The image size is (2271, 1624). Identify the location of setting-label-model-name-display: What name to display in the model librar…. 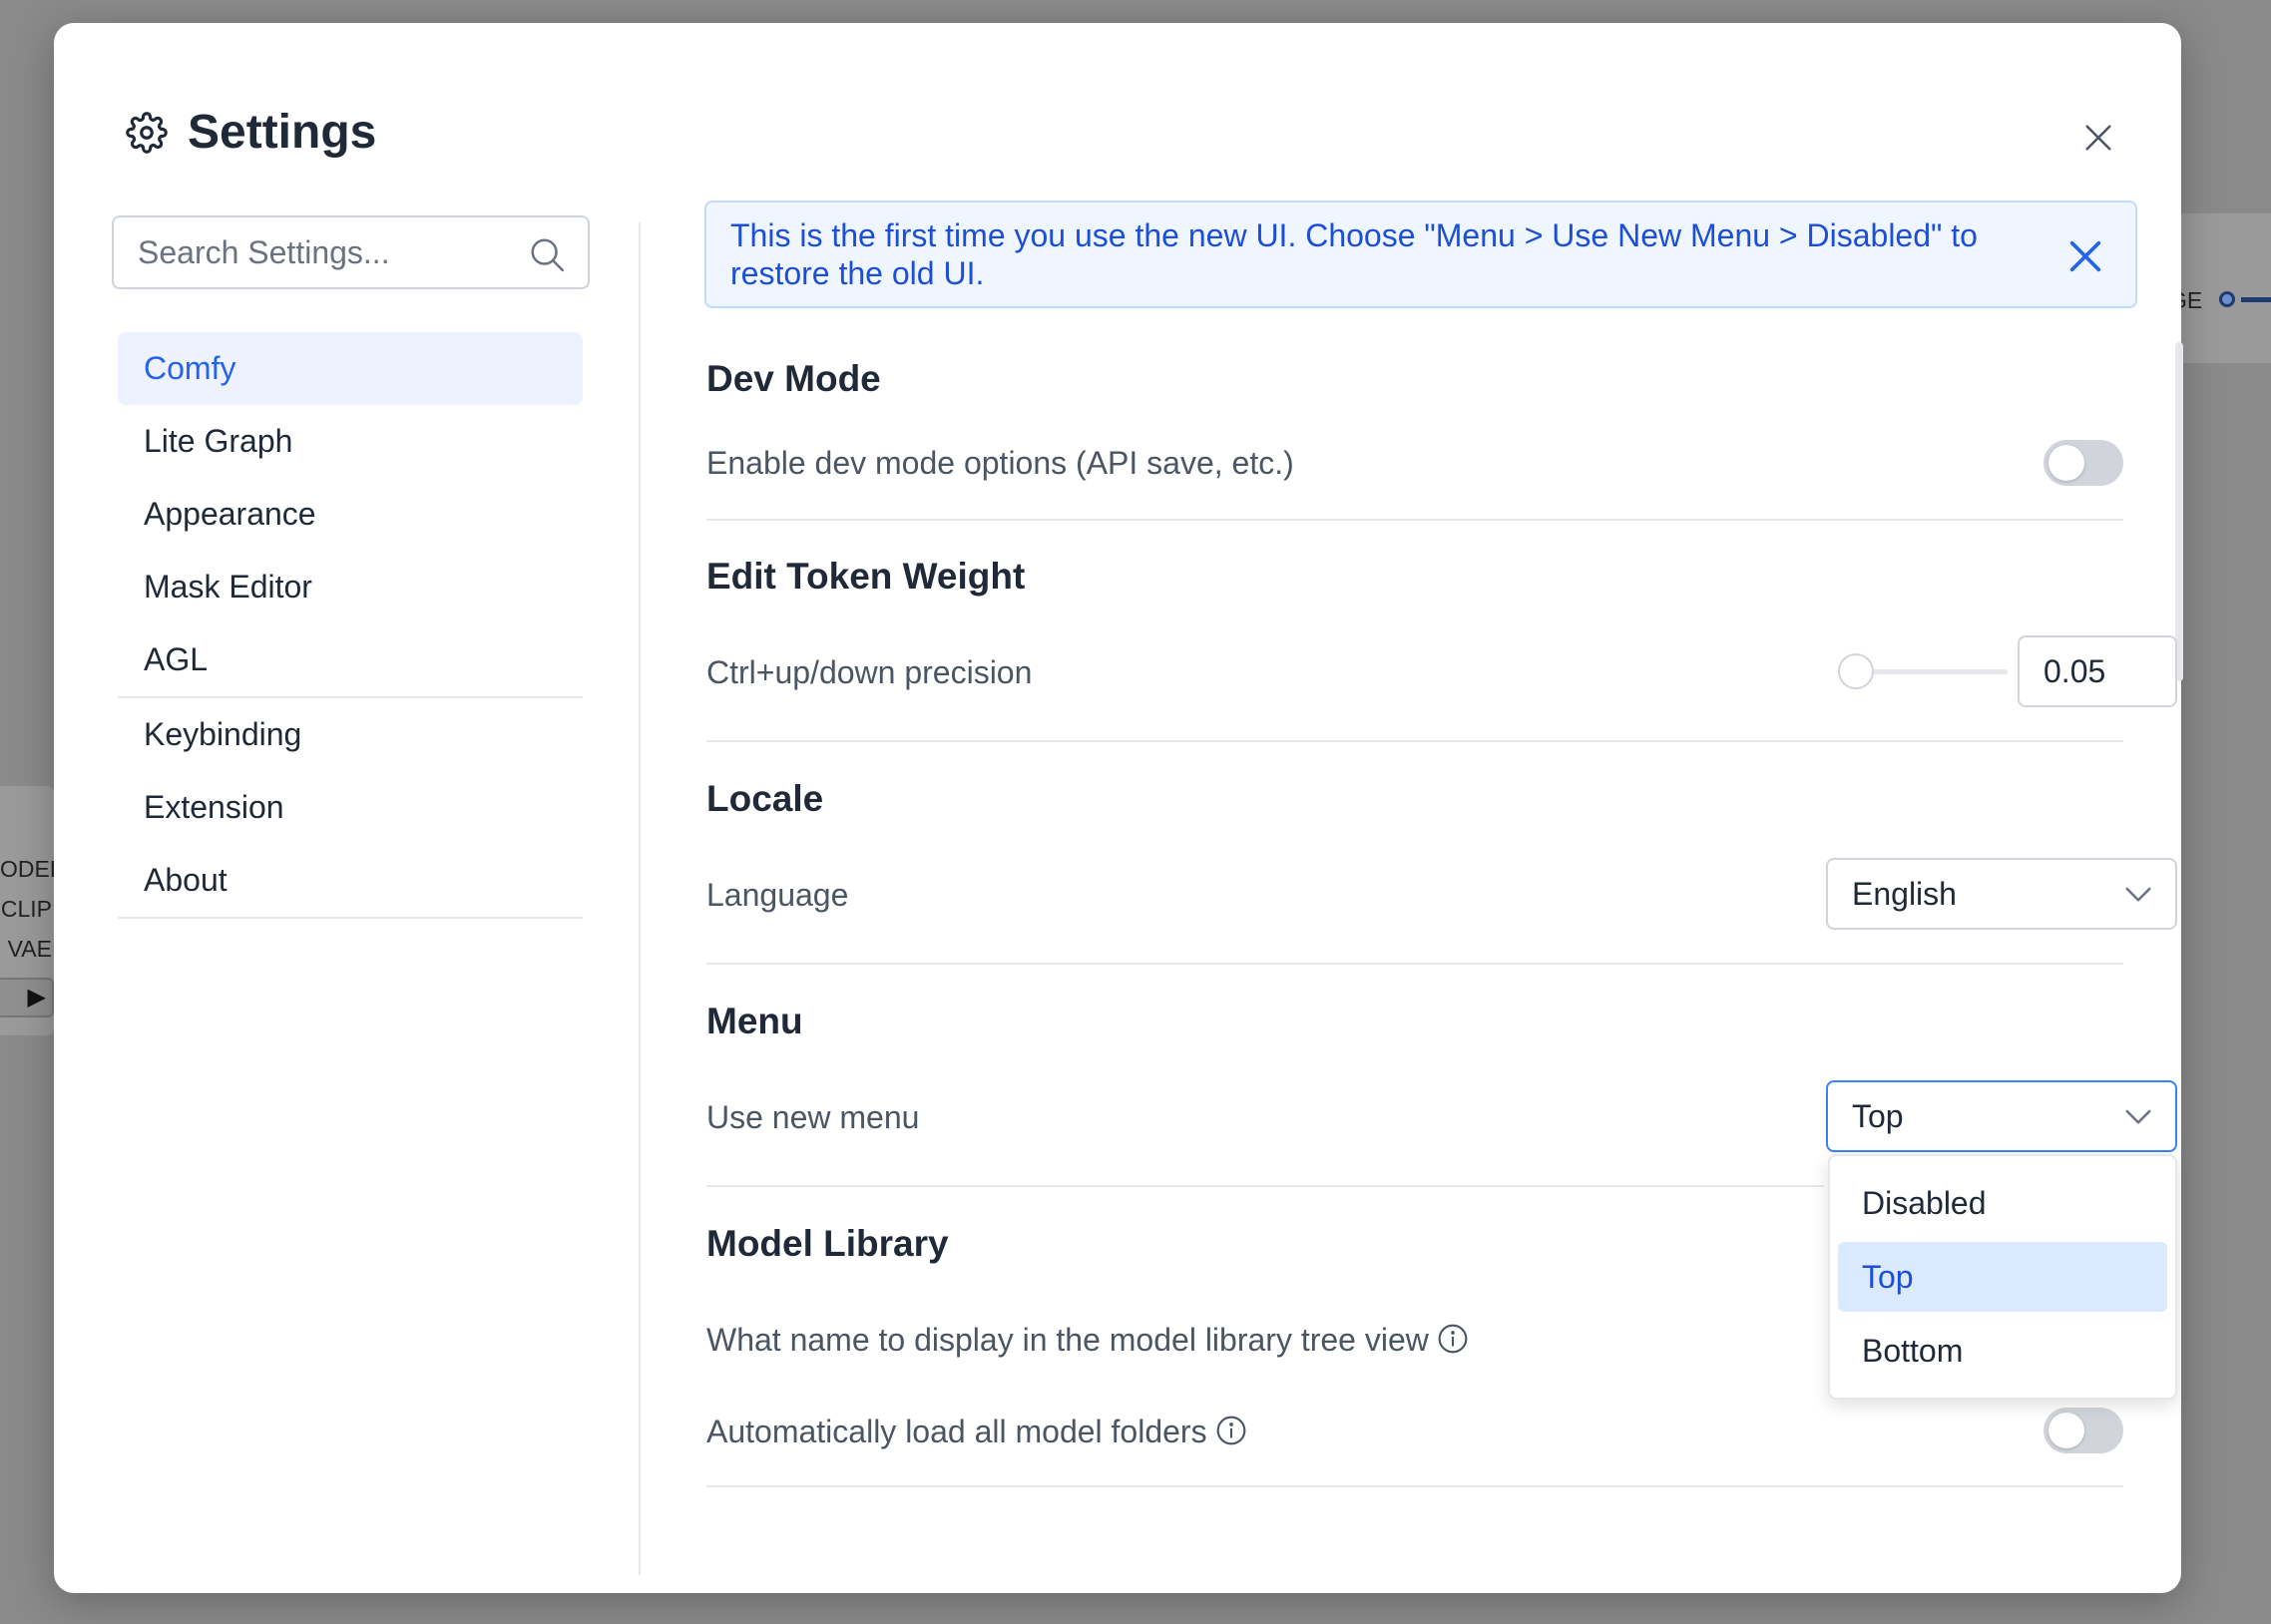
(1087, 1341).